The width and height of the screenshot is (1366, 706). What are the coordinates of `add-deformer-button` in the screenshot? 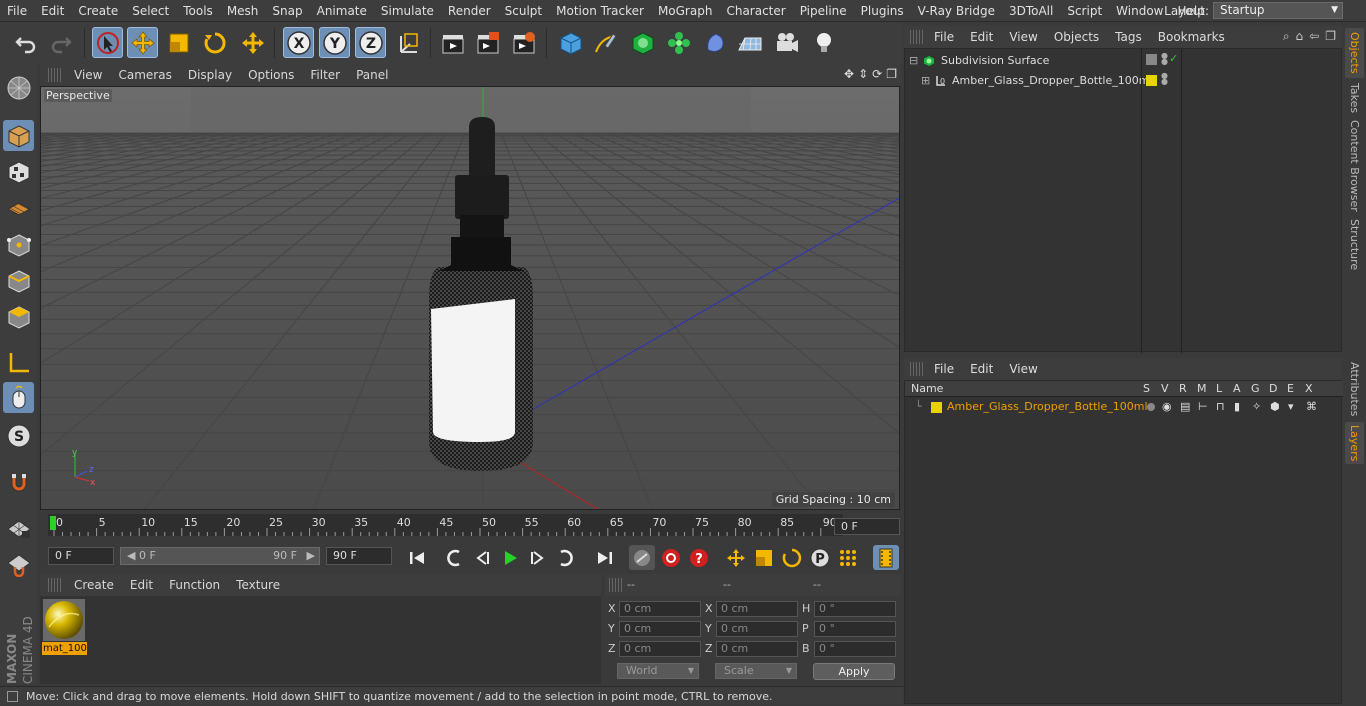 It's located at (714, 42).